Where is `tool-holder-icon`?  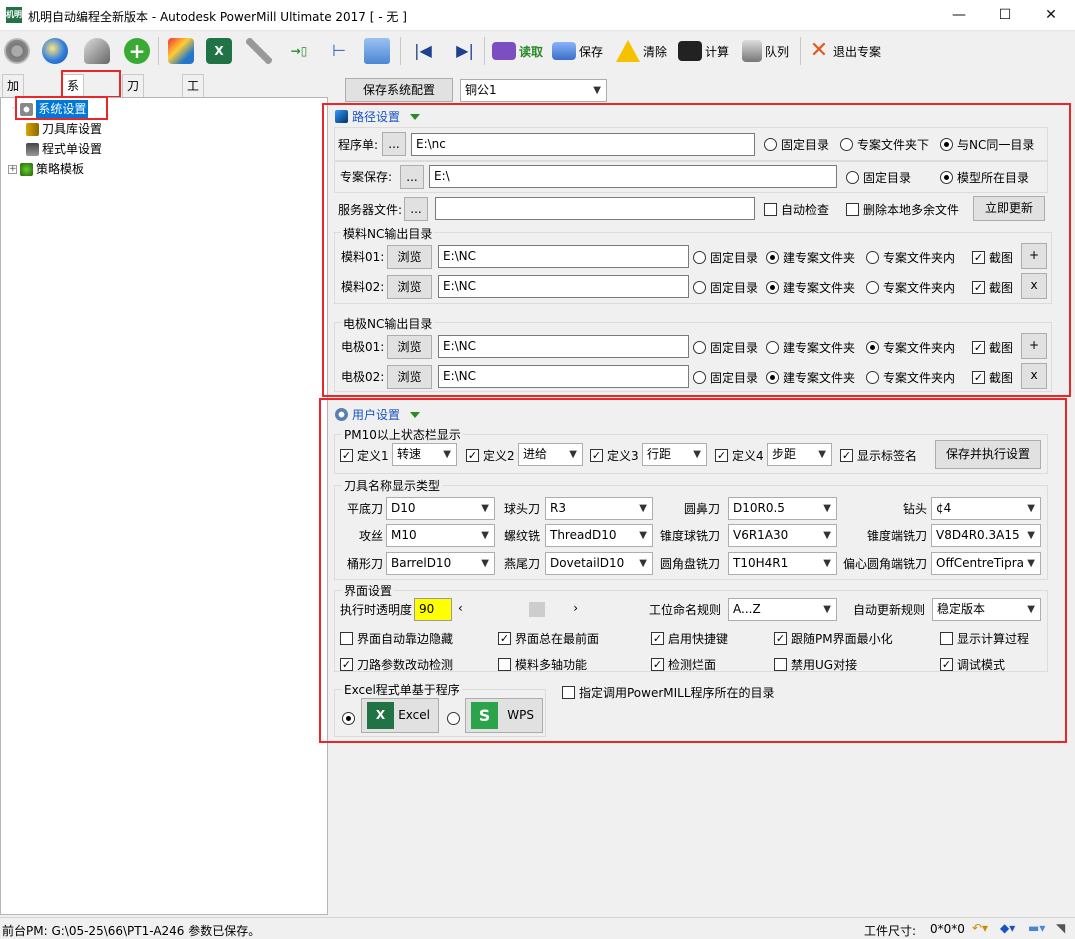
tool-holder-icon is located at coordinates (97, 51).